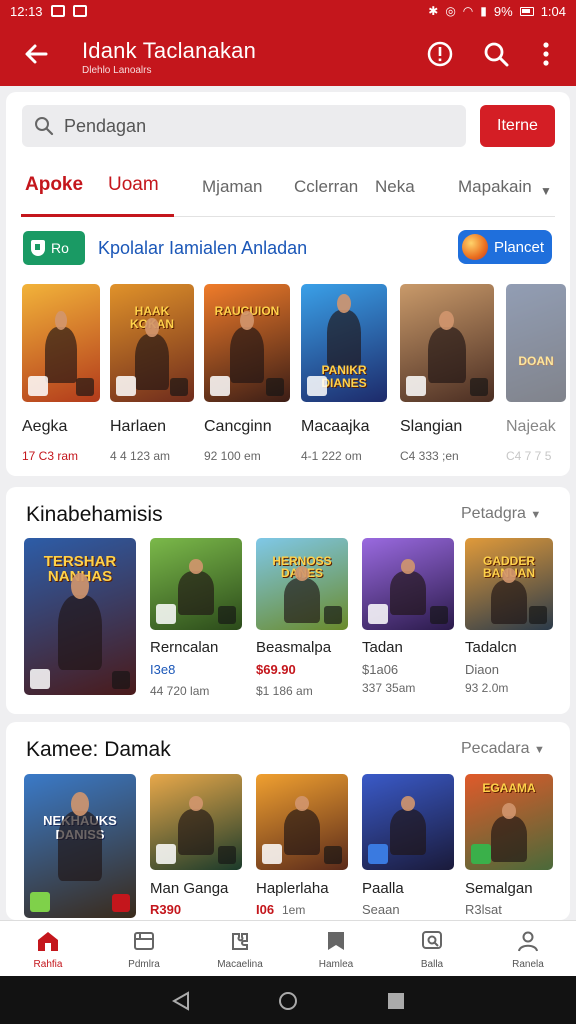 This screenshot has height=1024, width=576. I want to click on nav-item-home: Rahfia, so click(48, 948).